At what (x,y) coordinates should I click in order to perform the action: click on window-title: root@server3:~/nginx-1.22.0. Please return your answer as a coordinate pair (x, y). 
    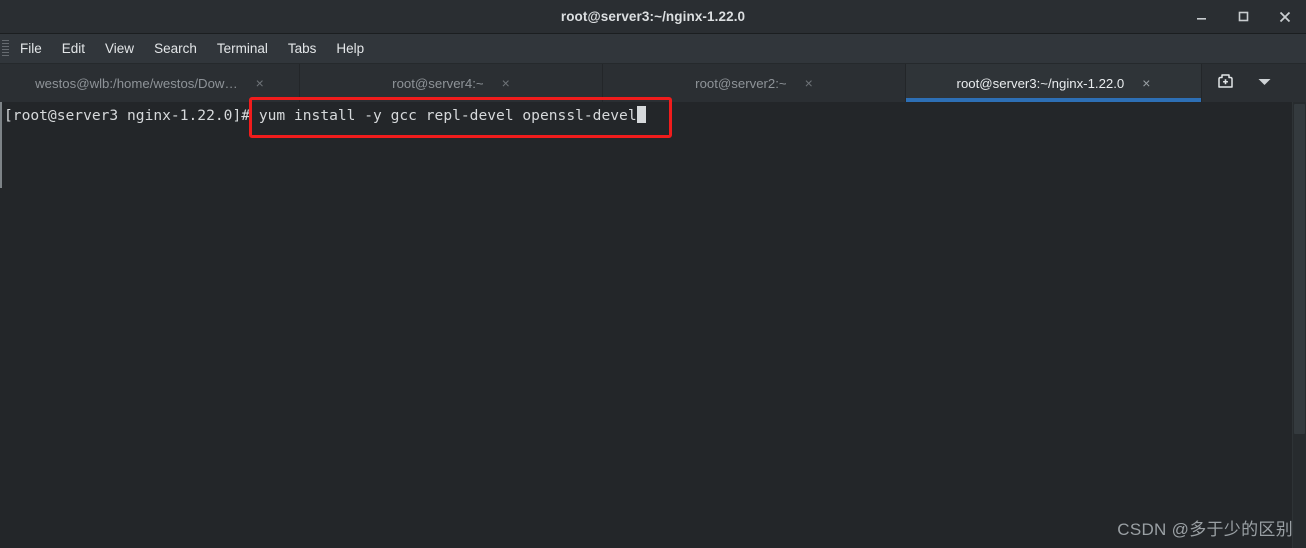
    Looking at the image, I should click on (653, 16).